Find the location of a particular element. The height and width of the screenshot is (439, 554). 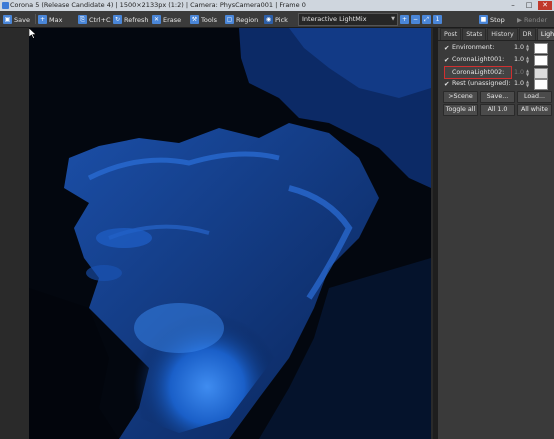

stop-button: ■ Stop is located at coordinates (492, 19).